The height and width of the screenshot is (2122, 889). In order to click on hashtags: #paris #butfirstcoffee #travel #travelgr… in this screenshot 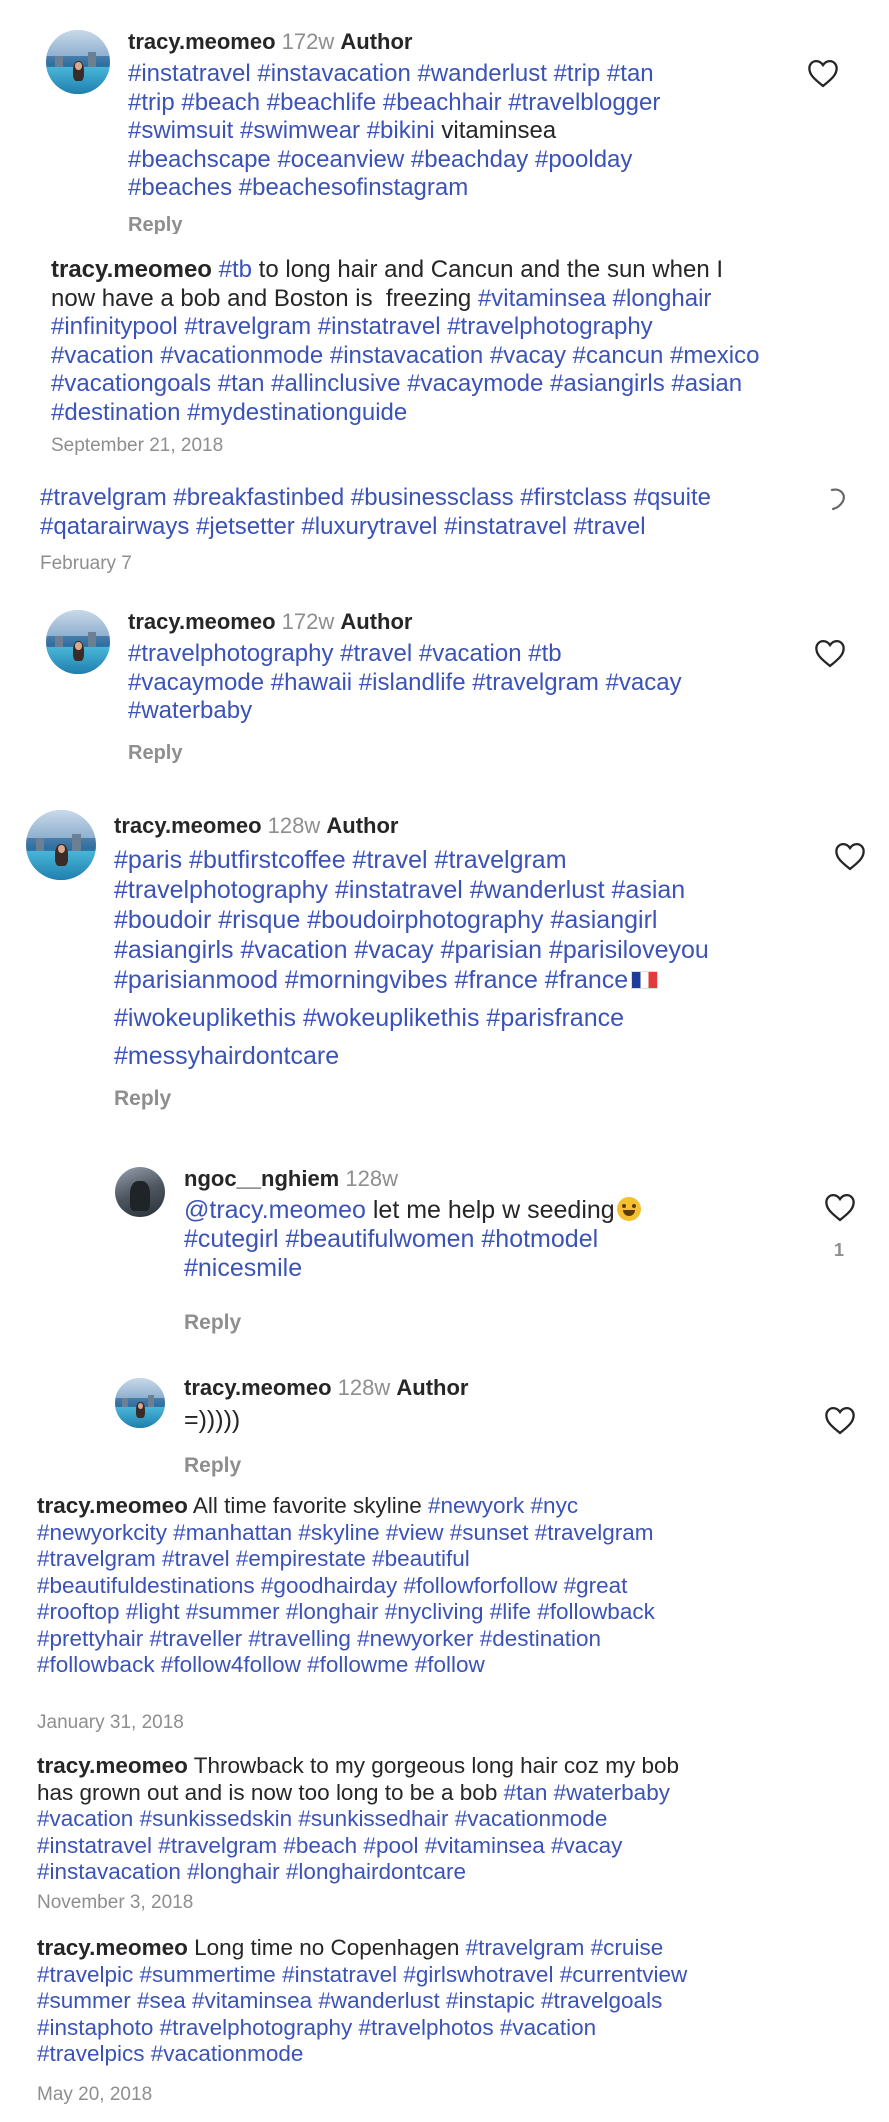, I will do `click(340, 860)`.